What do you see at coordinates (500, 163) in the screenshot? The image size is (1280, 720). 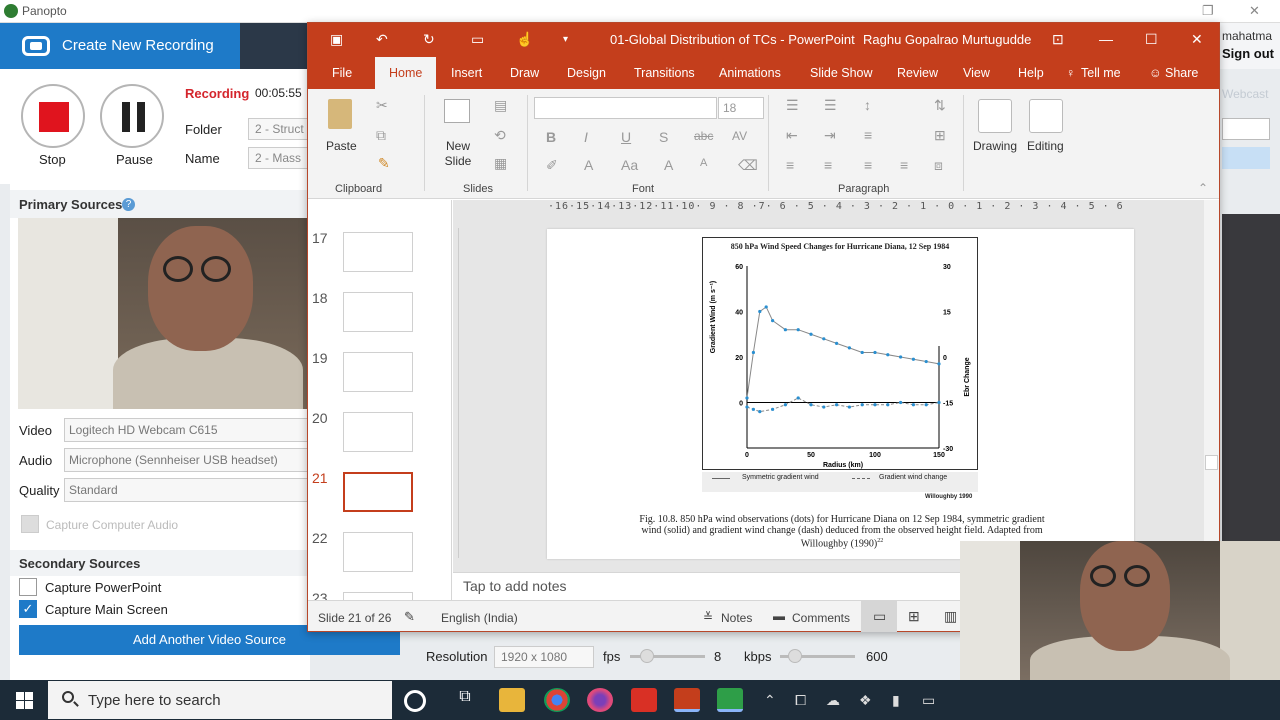 I see `section-icon: ▦` at bounding box center [500, 163].